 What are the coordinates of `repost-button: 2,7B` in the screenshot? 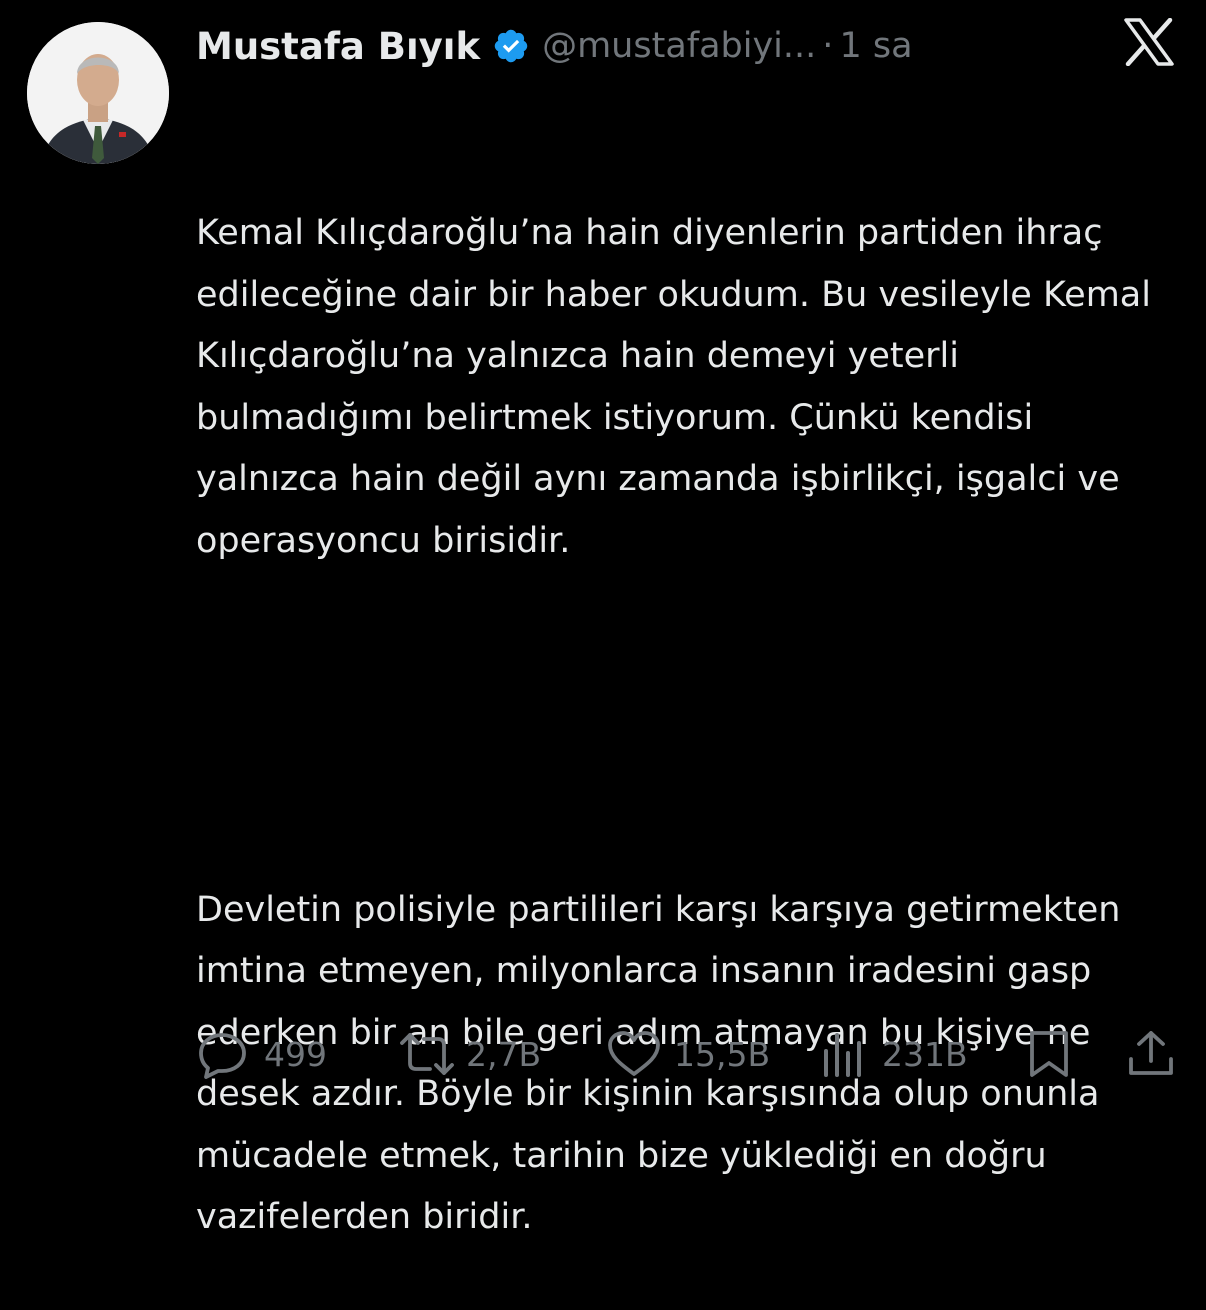 It's located at (469, 1054).